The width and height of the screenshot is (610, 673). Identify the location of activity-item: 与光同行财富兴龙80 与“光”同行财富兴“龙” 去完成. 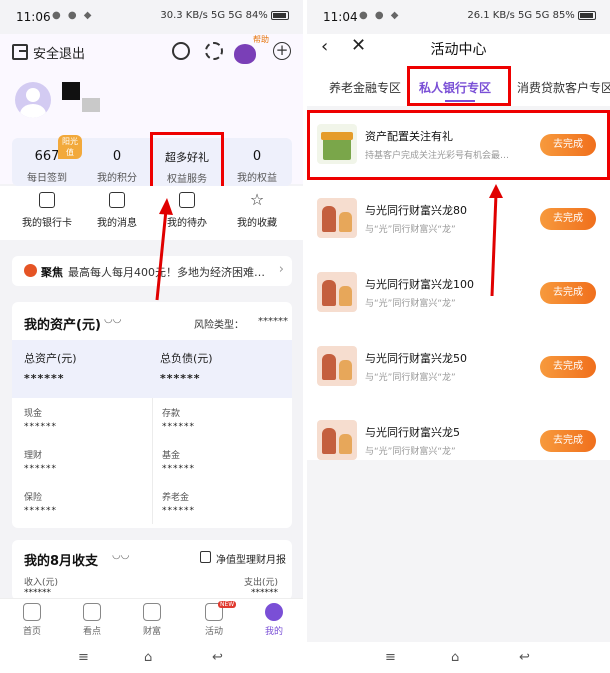
(458, 221).